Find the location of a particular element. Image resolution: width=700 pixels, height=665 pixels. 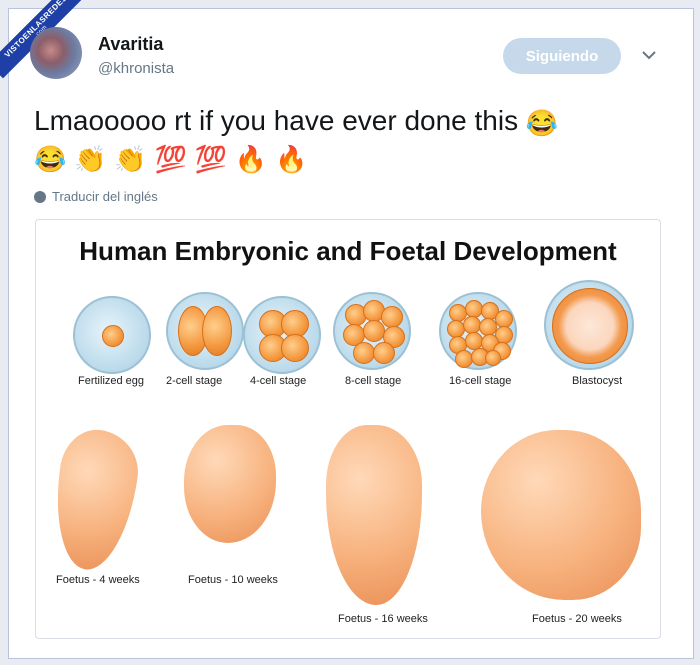

foetus-label: Foetus - 20 weeks is located at coordinates (577, 619).